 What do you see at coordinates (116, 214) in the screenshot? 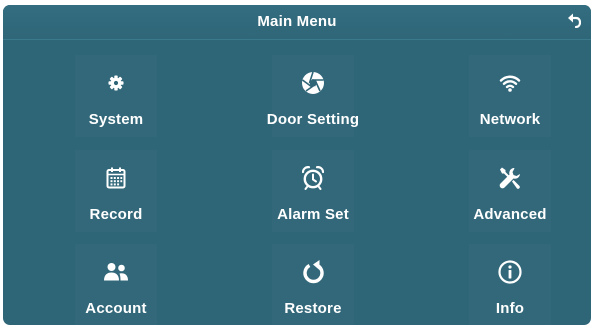
I see `menu-item-label: Record` at bounding box center [116, 214].